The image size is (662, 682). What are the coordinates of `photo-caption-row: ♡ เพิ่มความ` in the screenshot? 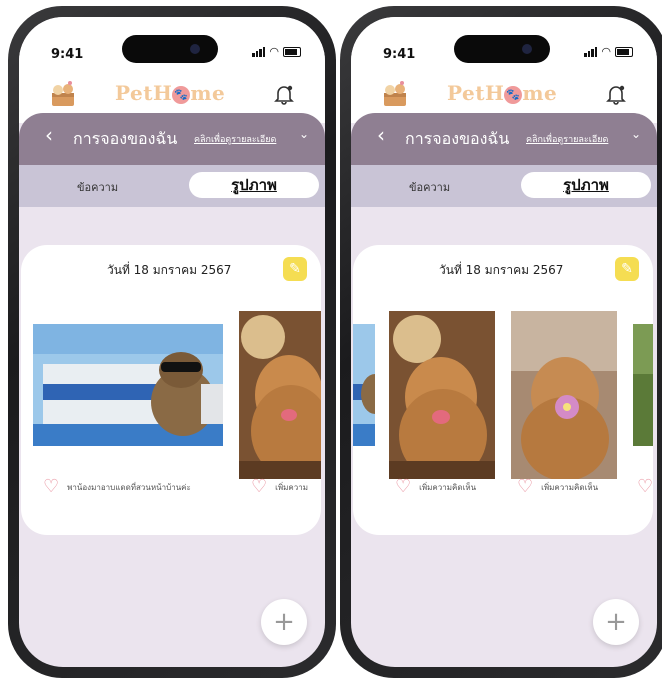 It's located at (279, 487).